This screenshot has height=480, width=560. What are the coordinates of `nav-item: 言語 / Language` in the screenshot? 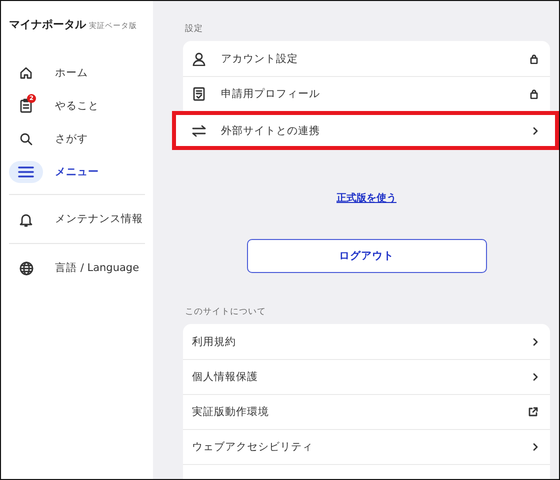 It's located at (77, 268).